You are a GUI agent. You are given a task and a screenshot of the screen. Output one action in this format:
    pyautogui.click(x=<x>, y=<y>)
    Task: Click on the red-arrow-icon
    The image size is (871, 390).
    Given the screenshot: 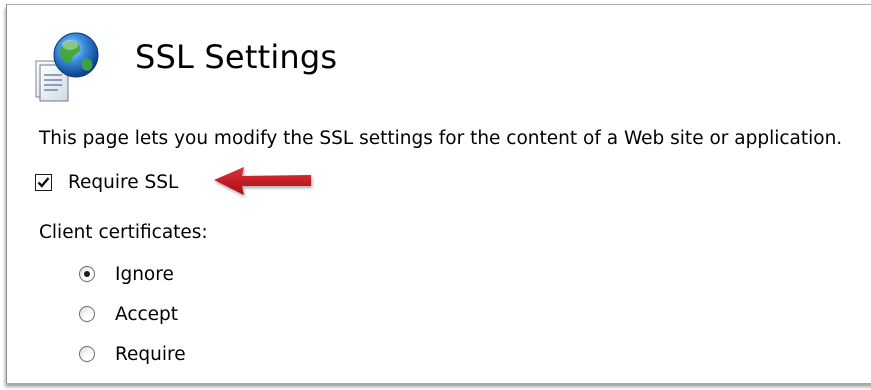 What is the action you would take?
    pyautogui.click(x=264, y=184)
    